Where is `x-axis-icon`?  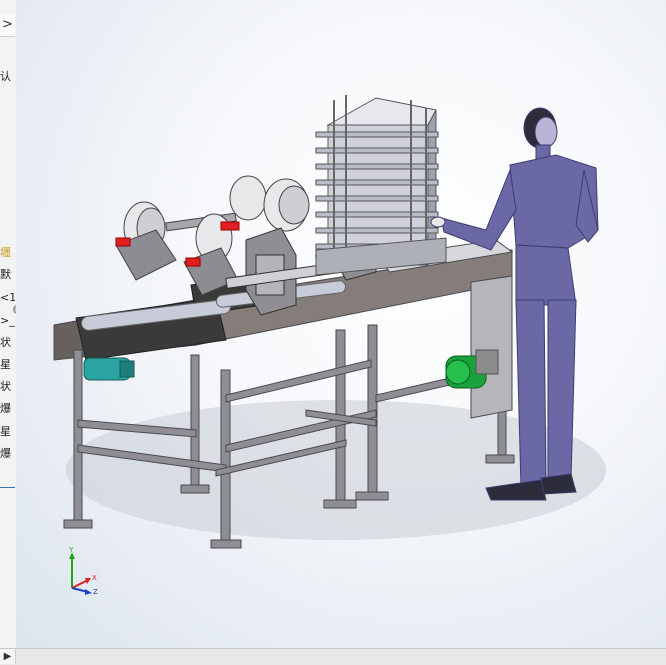
x-axis-icon is located at coordinates (80, 584).